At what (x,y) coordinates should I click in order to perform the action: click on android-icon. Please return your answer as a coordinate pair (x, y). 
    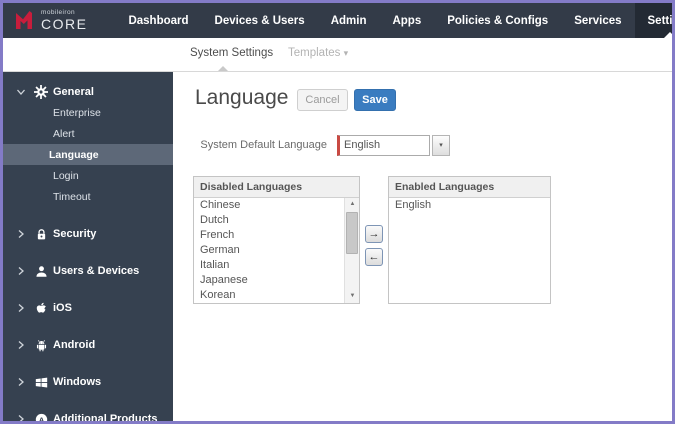
    Looking at the image, I should click on (41, 345).